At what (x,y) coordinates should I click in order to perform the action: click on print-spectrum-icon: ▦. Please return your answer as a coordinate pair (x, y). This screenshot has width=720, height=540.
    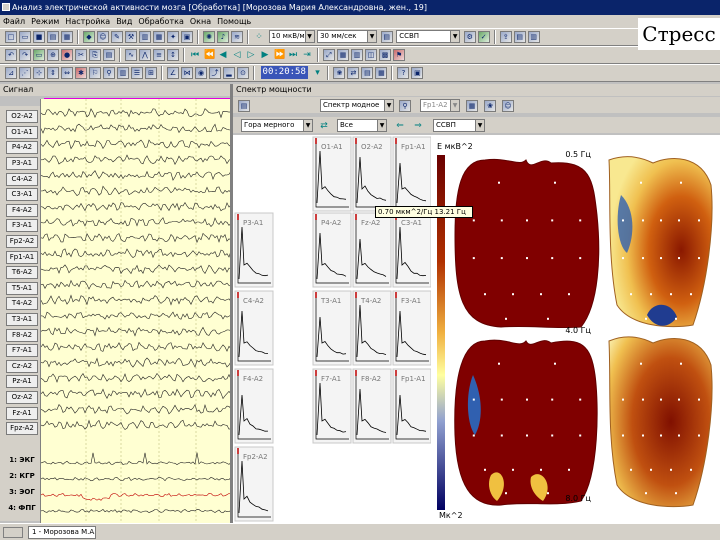
    Looking at the image, I should click on (472, 106).